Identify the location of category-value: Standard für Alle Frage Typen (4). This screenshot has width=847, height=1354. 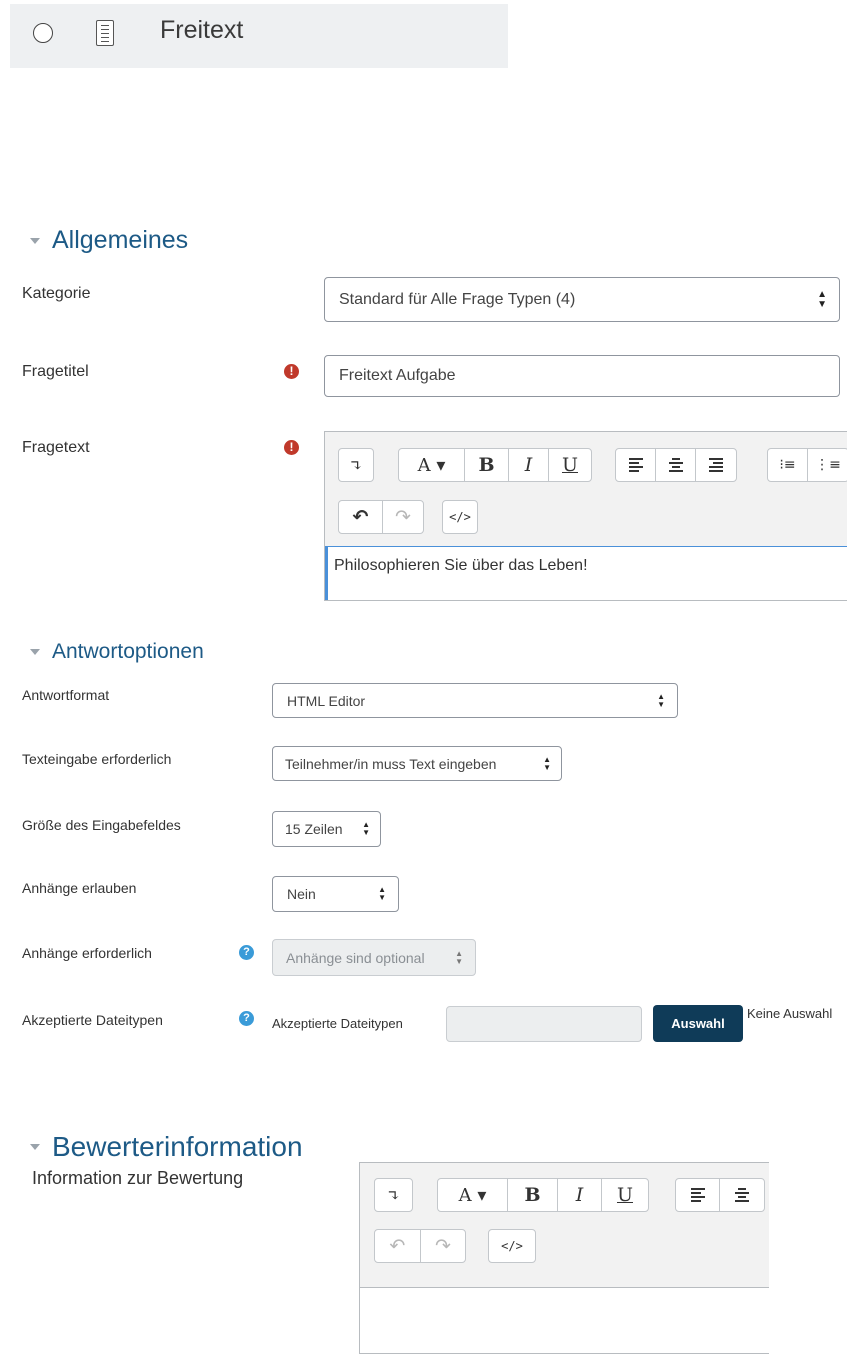
(457, 299).